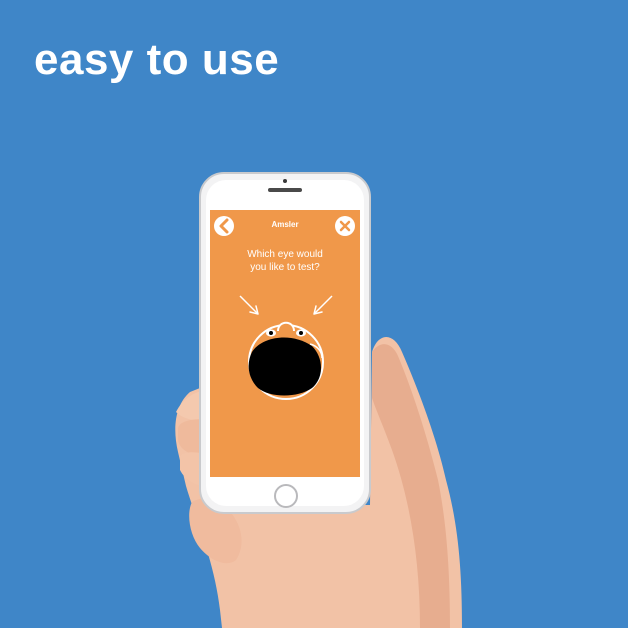  Describe the element at coordinates (286, 496) in the screenshot. I see `home-button-hit-area` at that location.